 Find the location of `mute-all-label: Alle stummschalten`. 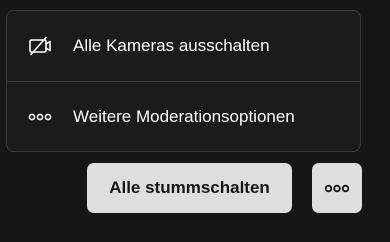

mute-all-label: Alle stummschalten is located at coordinates (189, 187).